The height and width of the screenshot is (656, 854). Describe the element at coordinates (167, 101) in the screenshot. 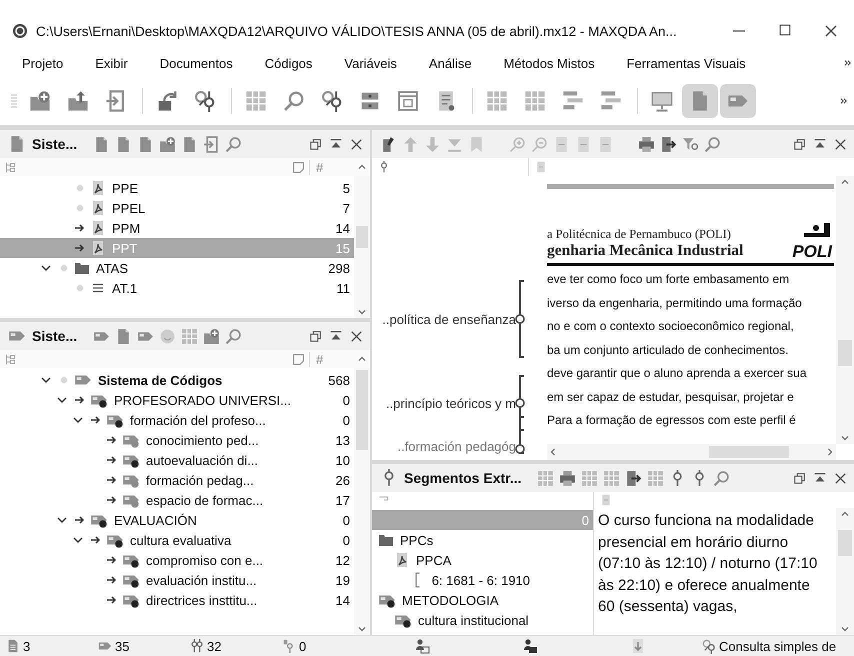

I see `undo-icon` at that location.